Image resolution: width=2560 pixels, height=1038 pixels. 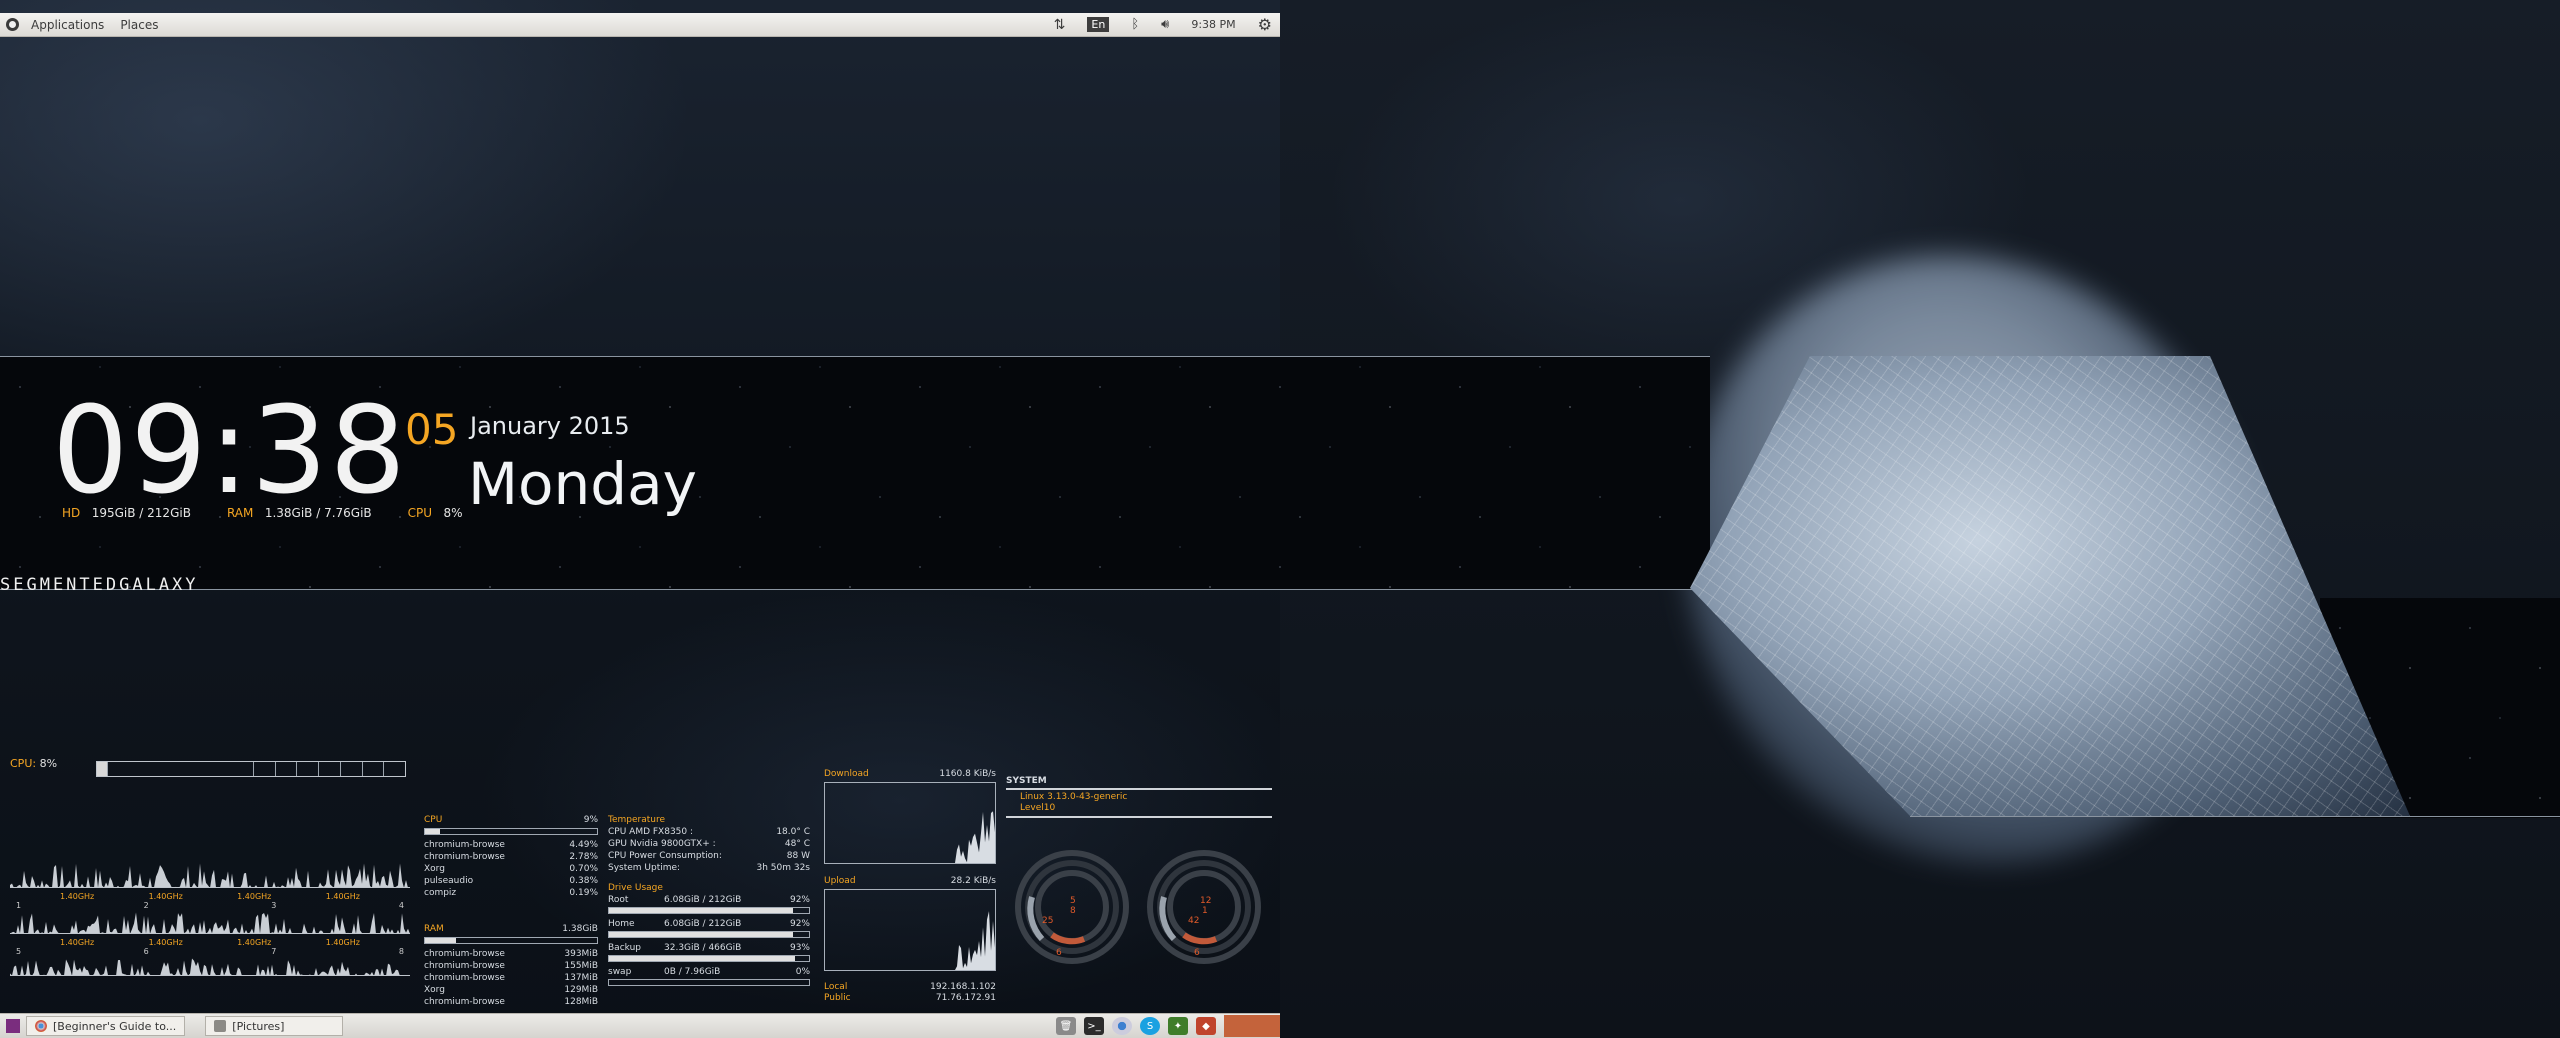 I want to click on drive-row: swap 0B / 7.96GiB 0%, so click(x=709, y=972).